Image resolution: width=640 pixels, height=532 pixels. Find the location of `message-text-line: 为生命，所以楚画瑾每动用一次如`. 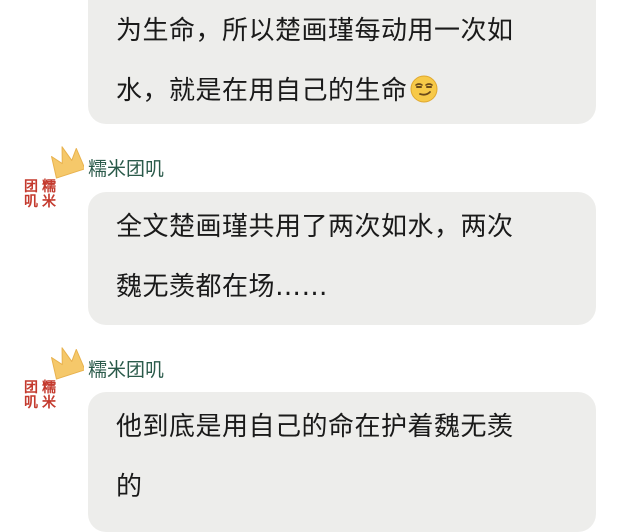

message-text-line: 为生命，所以楚画瑾每动用一次如 is located at coordinates (315, 31).